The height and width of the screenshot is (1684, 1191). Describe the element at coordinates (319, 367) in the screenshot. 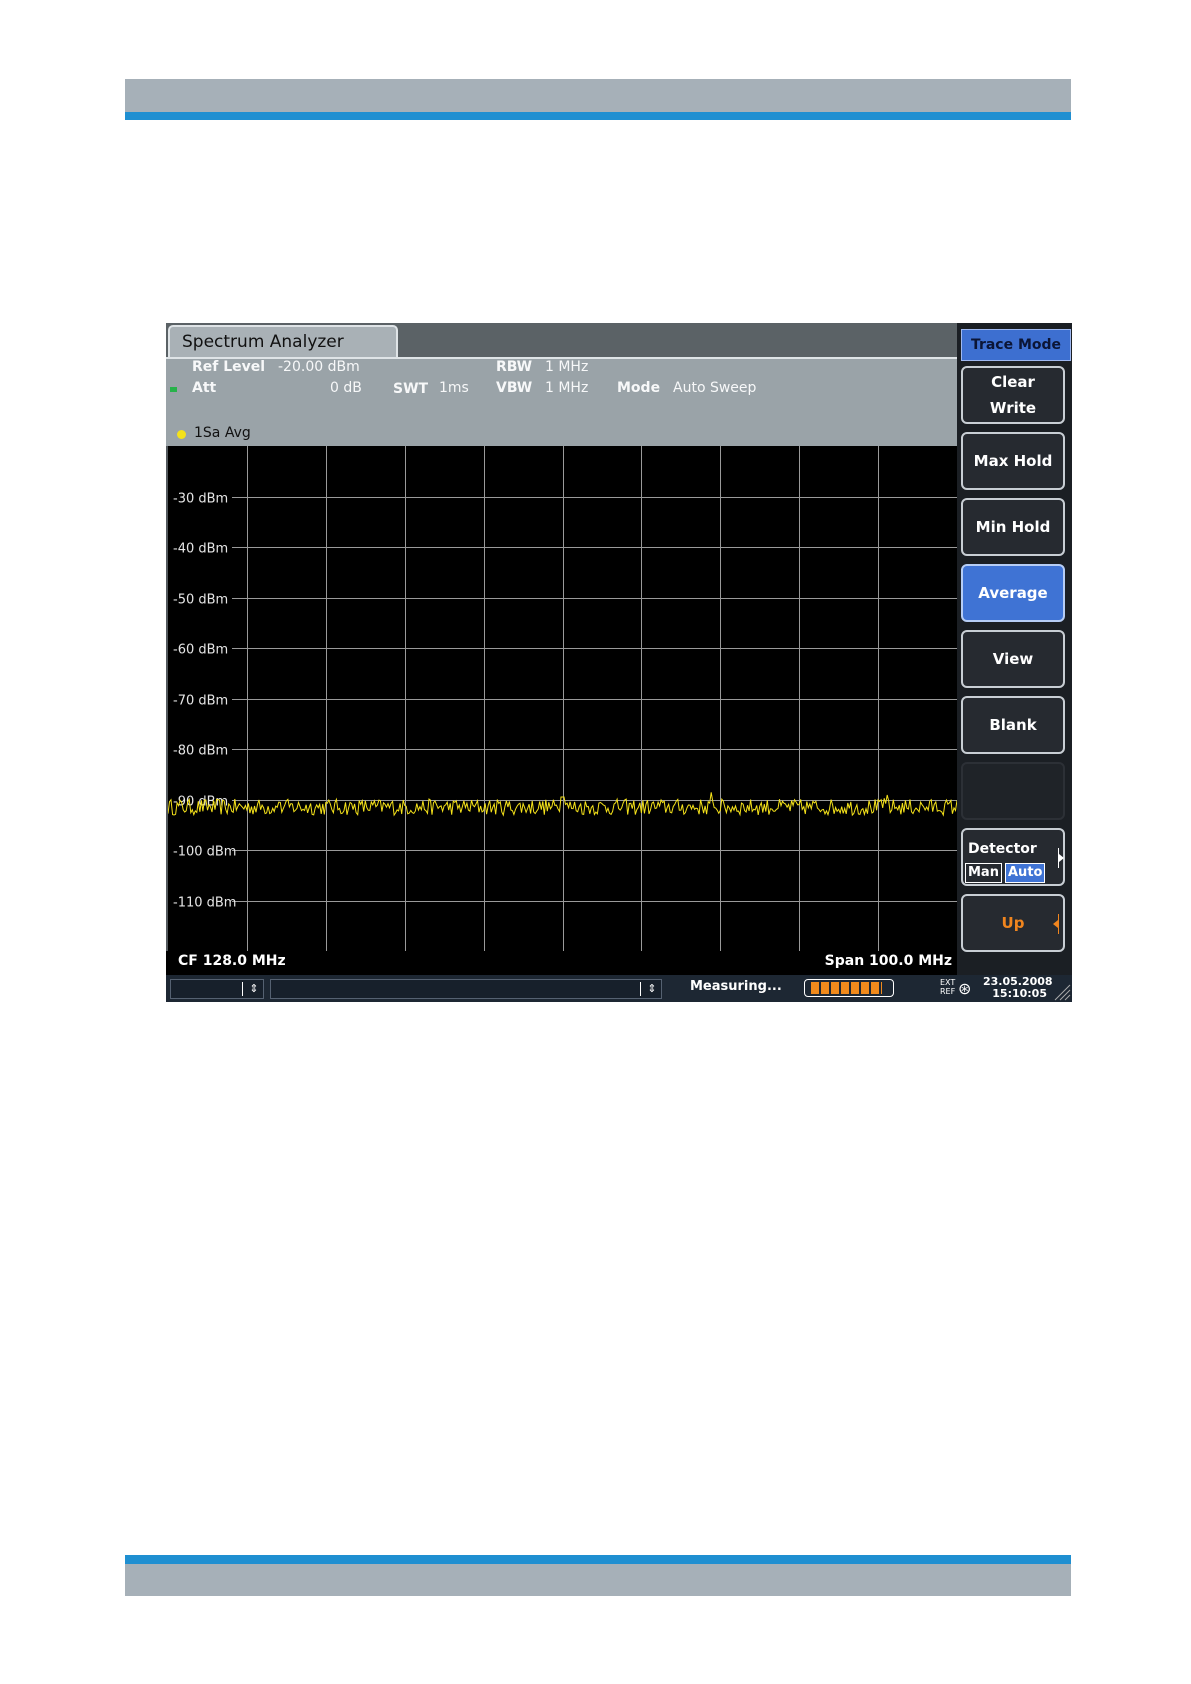

I see `ref-level-value: -20.00 dBm` at that location.